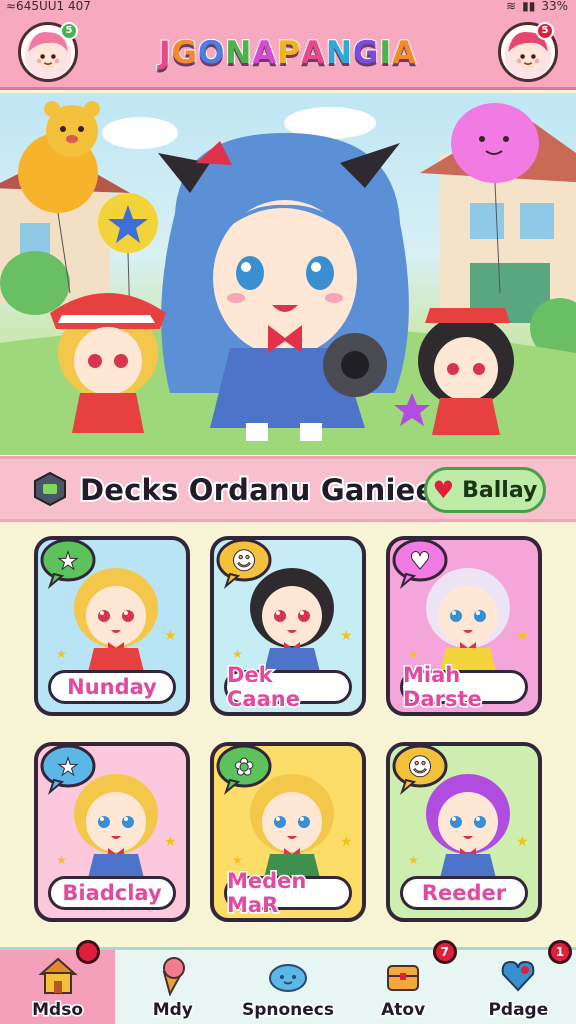 This screenshot has height=1024, width=576. What do you see at coordinates (511, 6) in the screenshot?
I see `wifi-icon: ≋` at bounding box center [511, 6].